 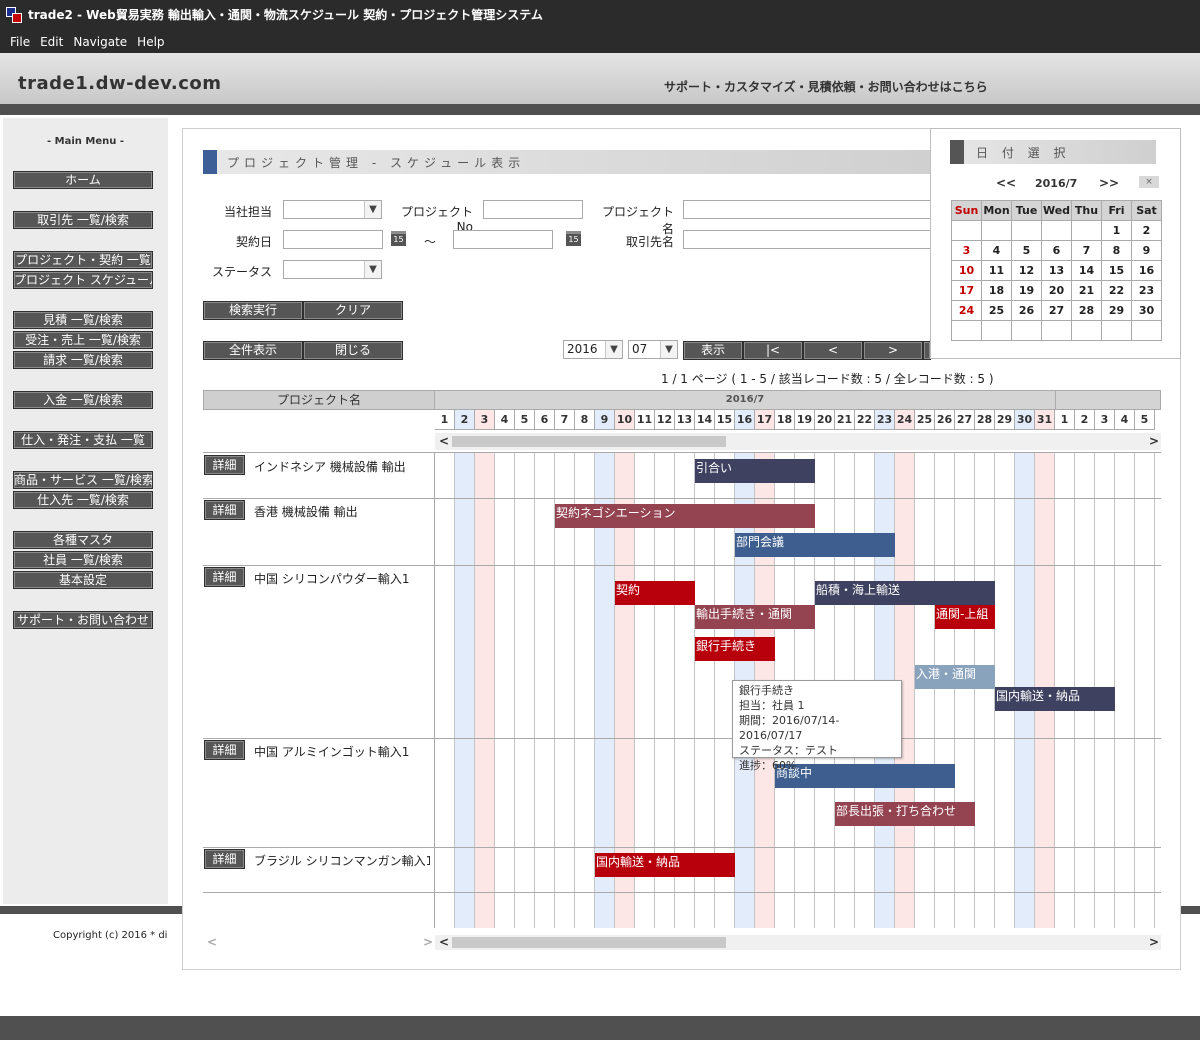 I want to click on calendar-day: 12, so click(x=1026, y=270).